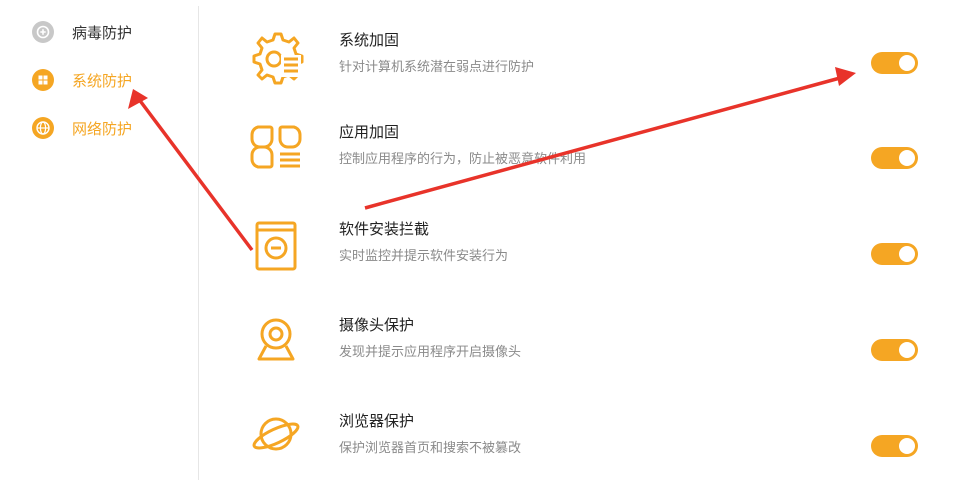 The height and width of the screenshot is (486, 969). Describe the element at coordinates (430, 448) in the screenshot. I see `row-description: 保护浏览器首页和搜索不被篡改` at that location.